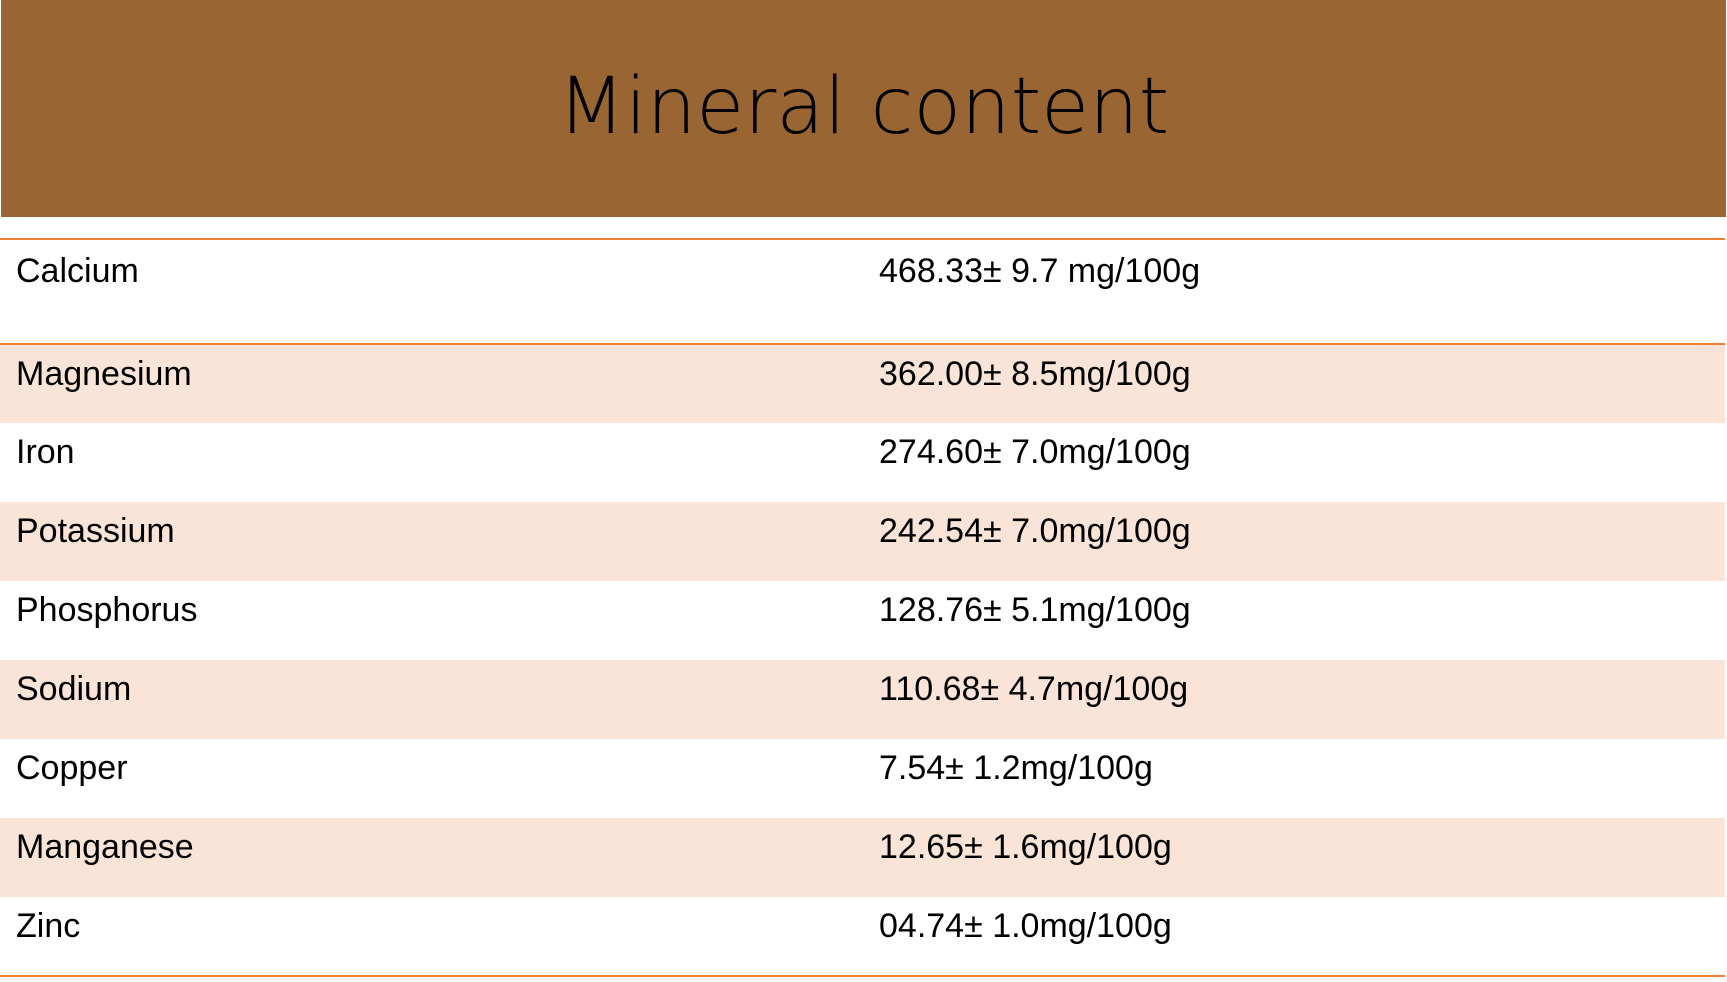 Image resolution: width=1727 pixels, height=982 pixels. What do you see at coordinates (1016, 768) in the screenshot?
I see `mineral-value: 7.54± 1.2mg/100g` at bounding box center [1016, 768].